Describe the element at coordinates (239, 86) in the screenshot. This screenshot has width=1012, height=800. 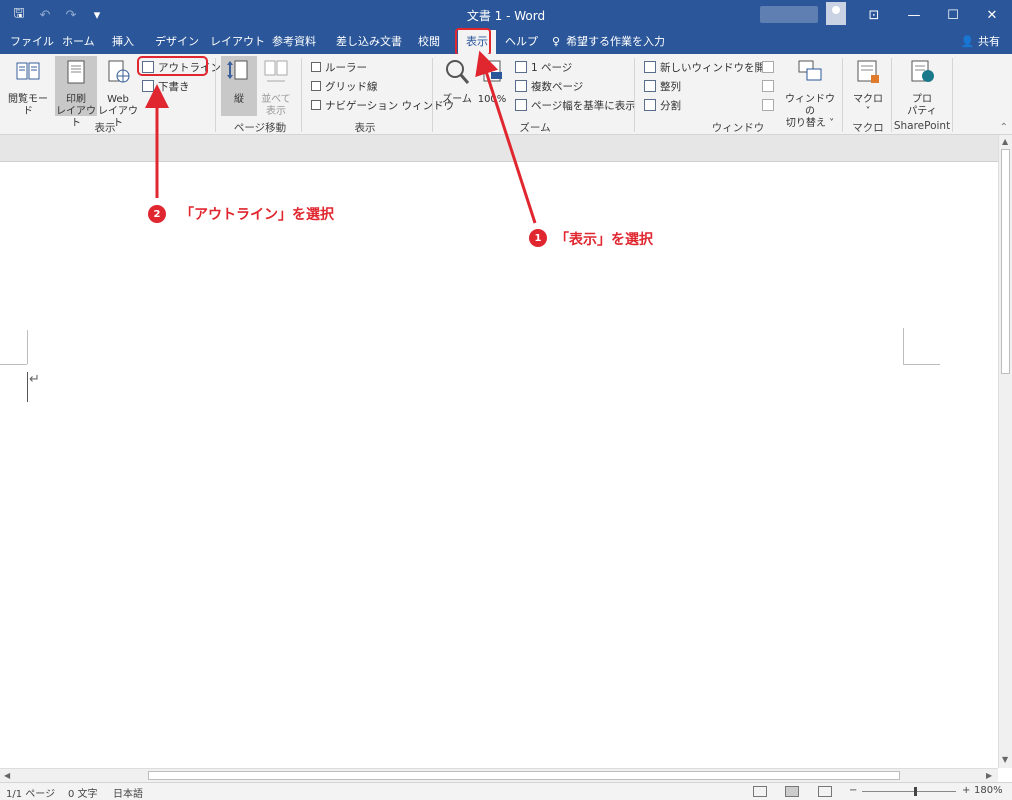
I see `vertical-page-movement-button: 縦` at that location.